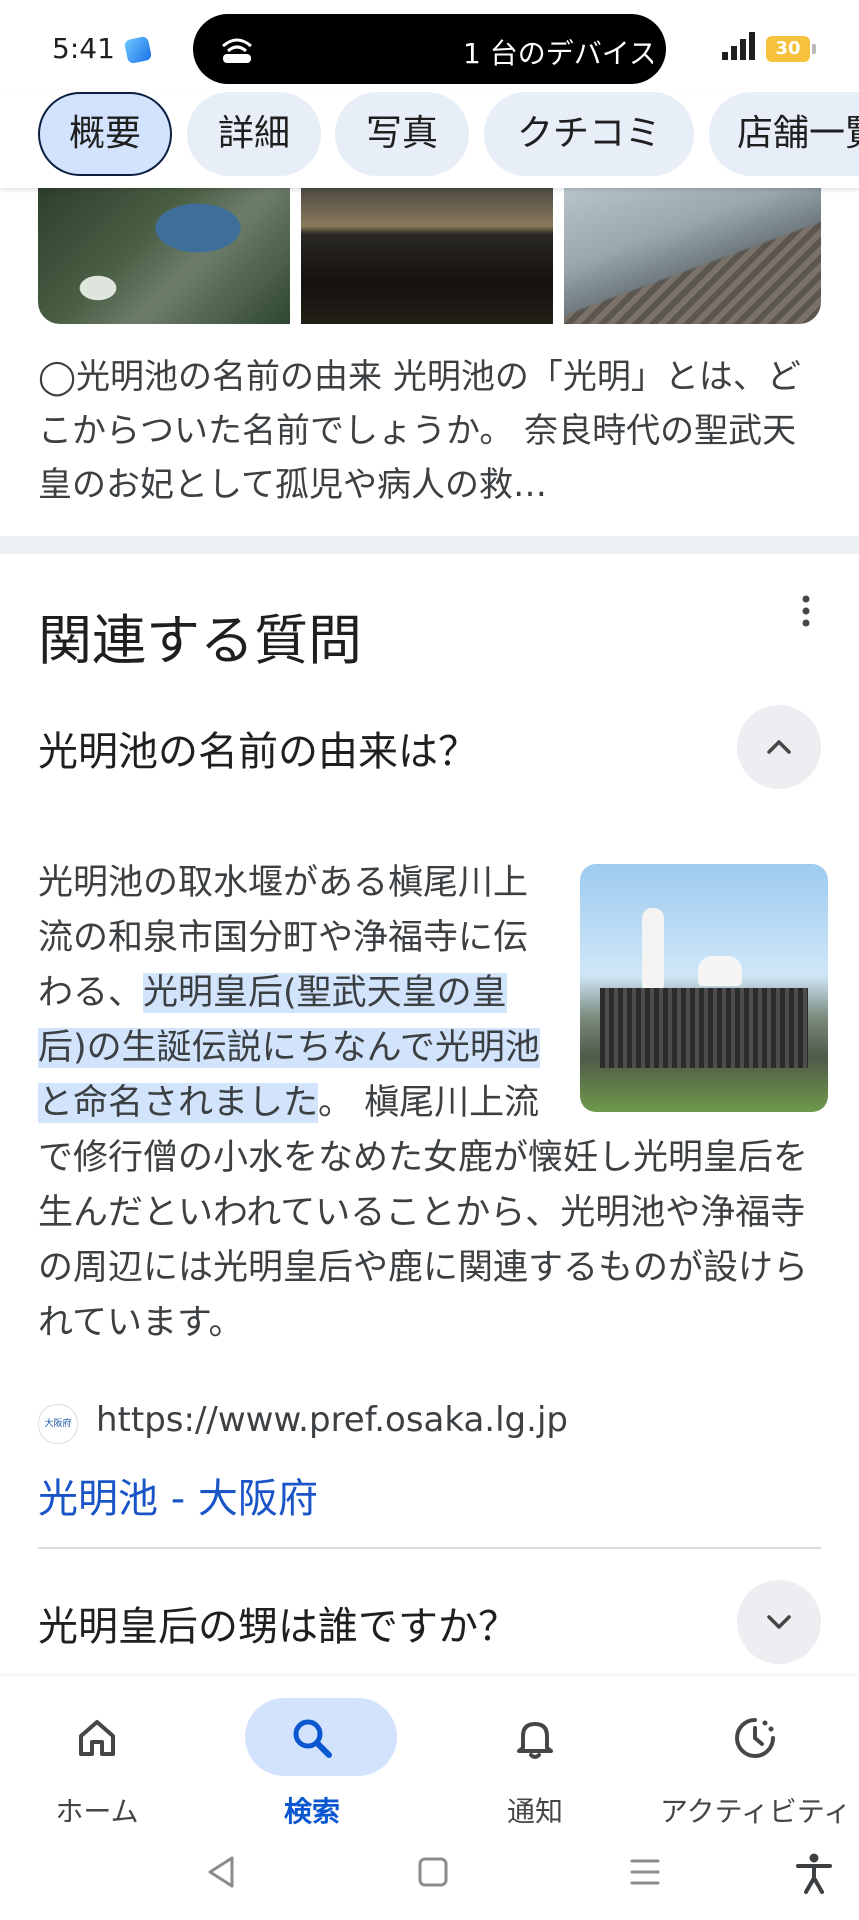  Describe the element at coordinates (58, 1424) in the screenshot. I see `site-favicon: 大阪府` at that location.